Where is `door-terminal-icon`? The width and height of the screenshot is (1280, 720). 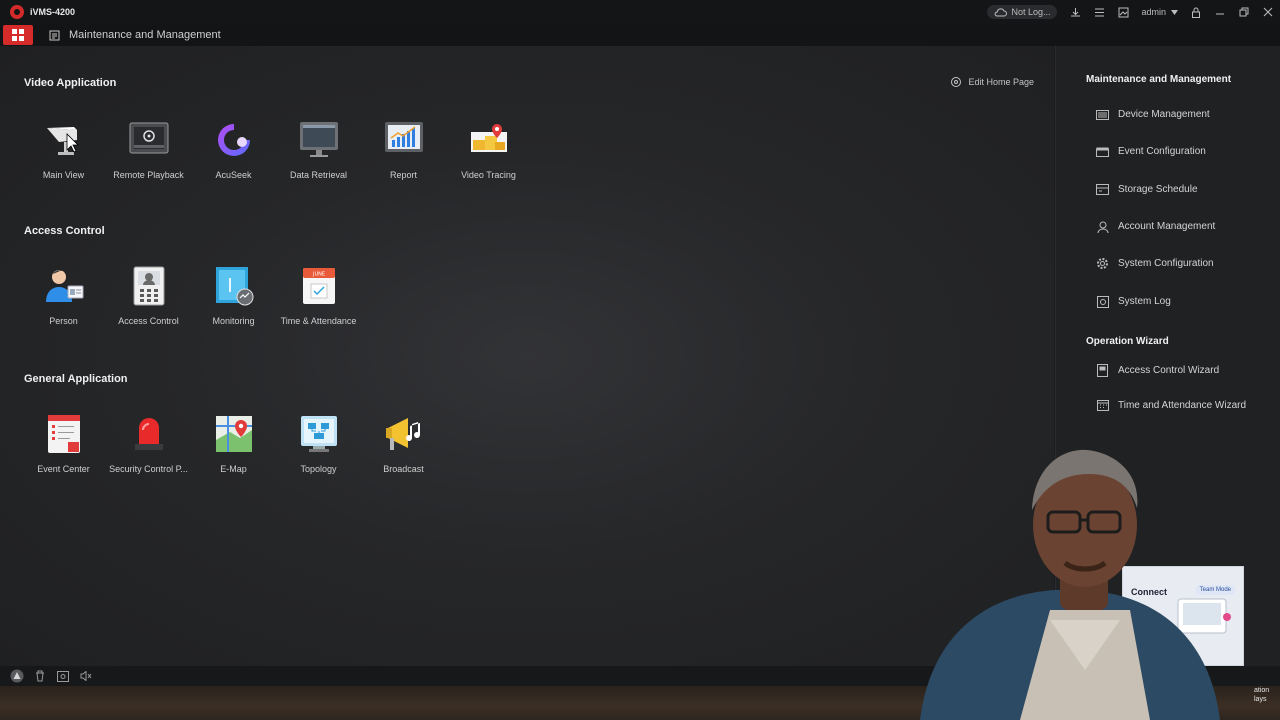 door-terminal-icon is located at coordinates (149, 286).